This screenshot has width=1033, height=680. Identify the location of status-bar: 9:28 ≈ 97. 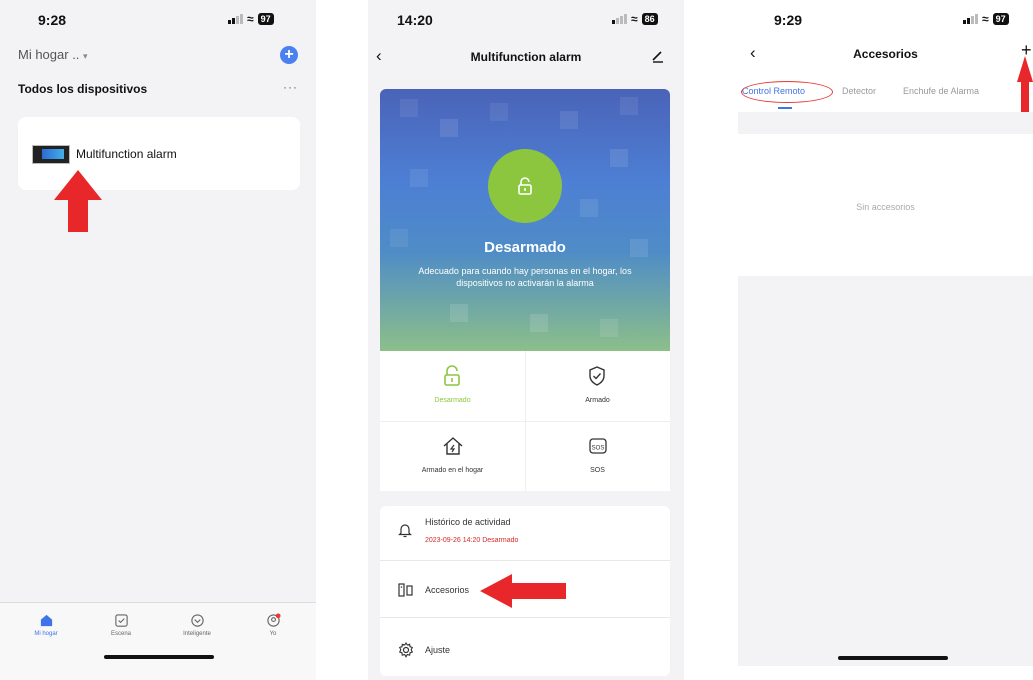
(158, 21).